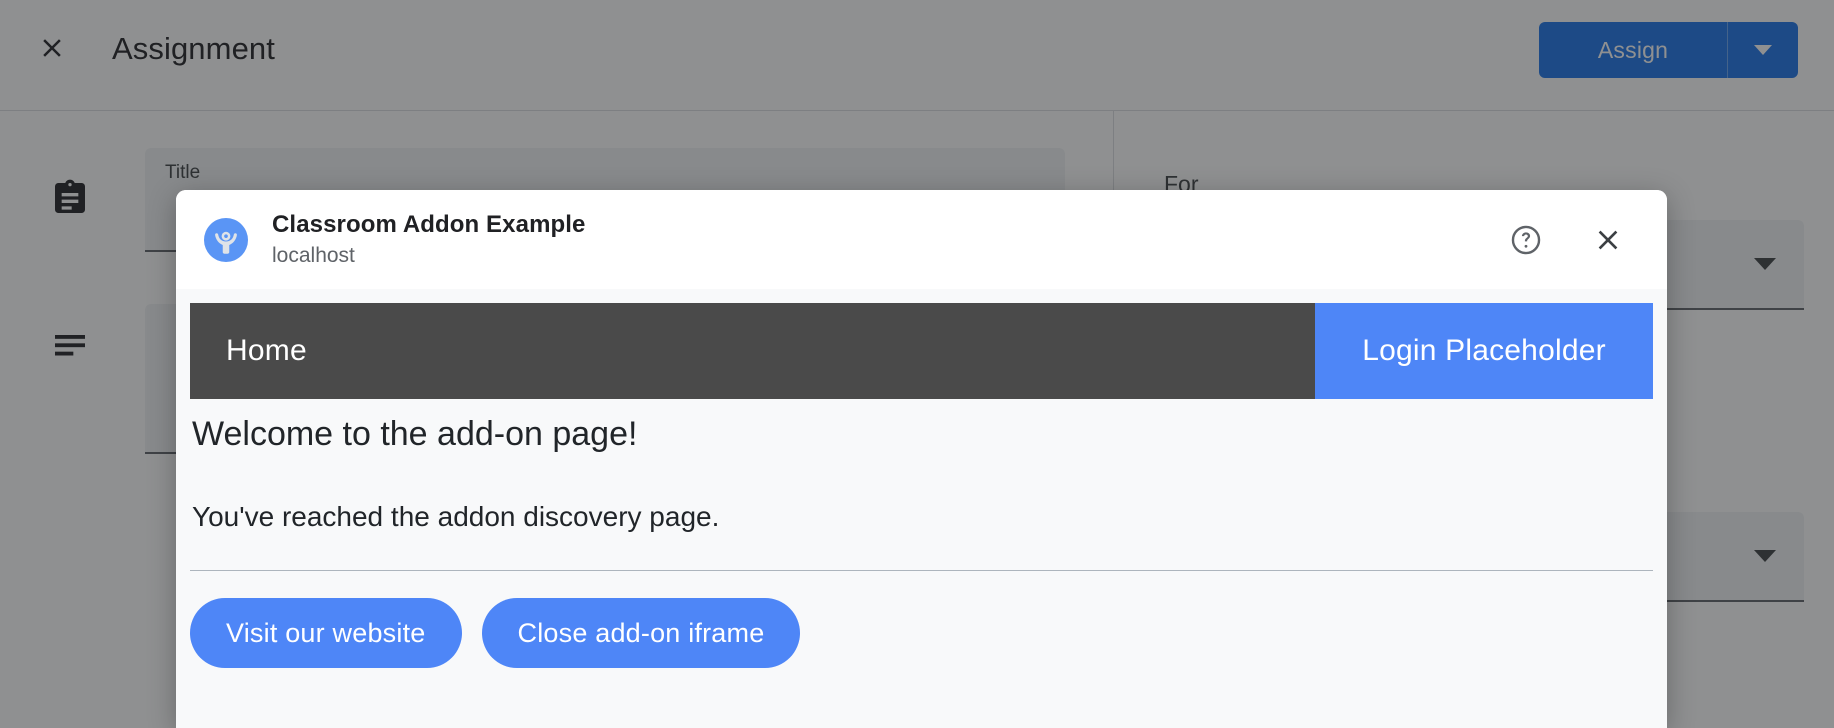 Image resolution: width=1834 pixels, height=728 pixels. What do you see at coordinates (641, 633) in the screenshot?
I see `close-addon-iframe-button: Close add-on iframe` at bounding box center [641, 633].